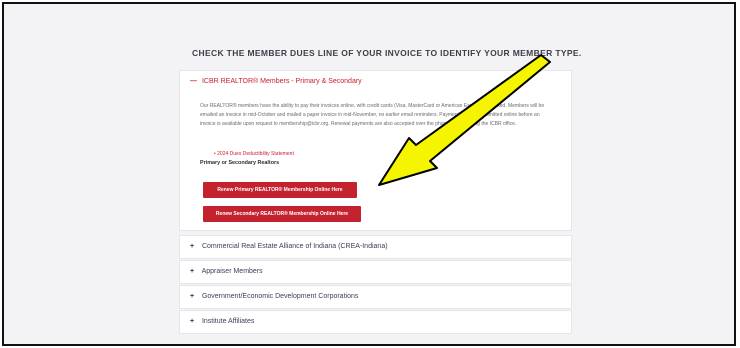  What do you see at coordinates (464, 120) in the screenshot?
I see `yellow-arrow-icon` at bounding box center [464, 120].